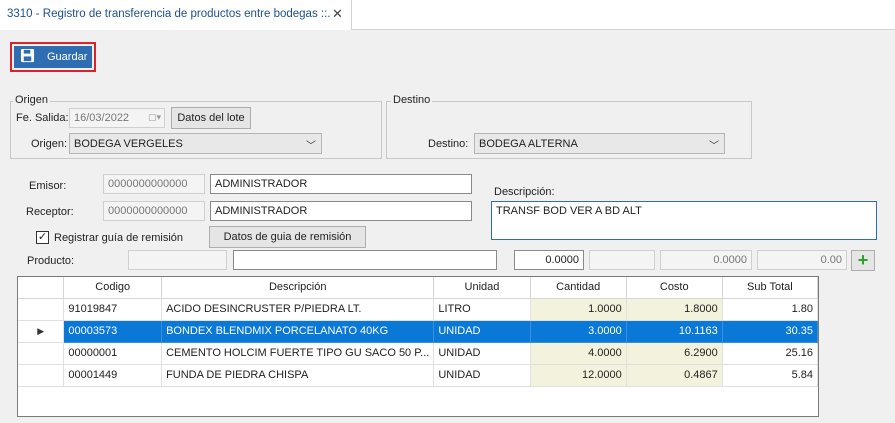 The width and height of the screenshot is (895, 423). I want to click on destino-select: BODEGA ALTERNA ﹀, so click(599, 143).